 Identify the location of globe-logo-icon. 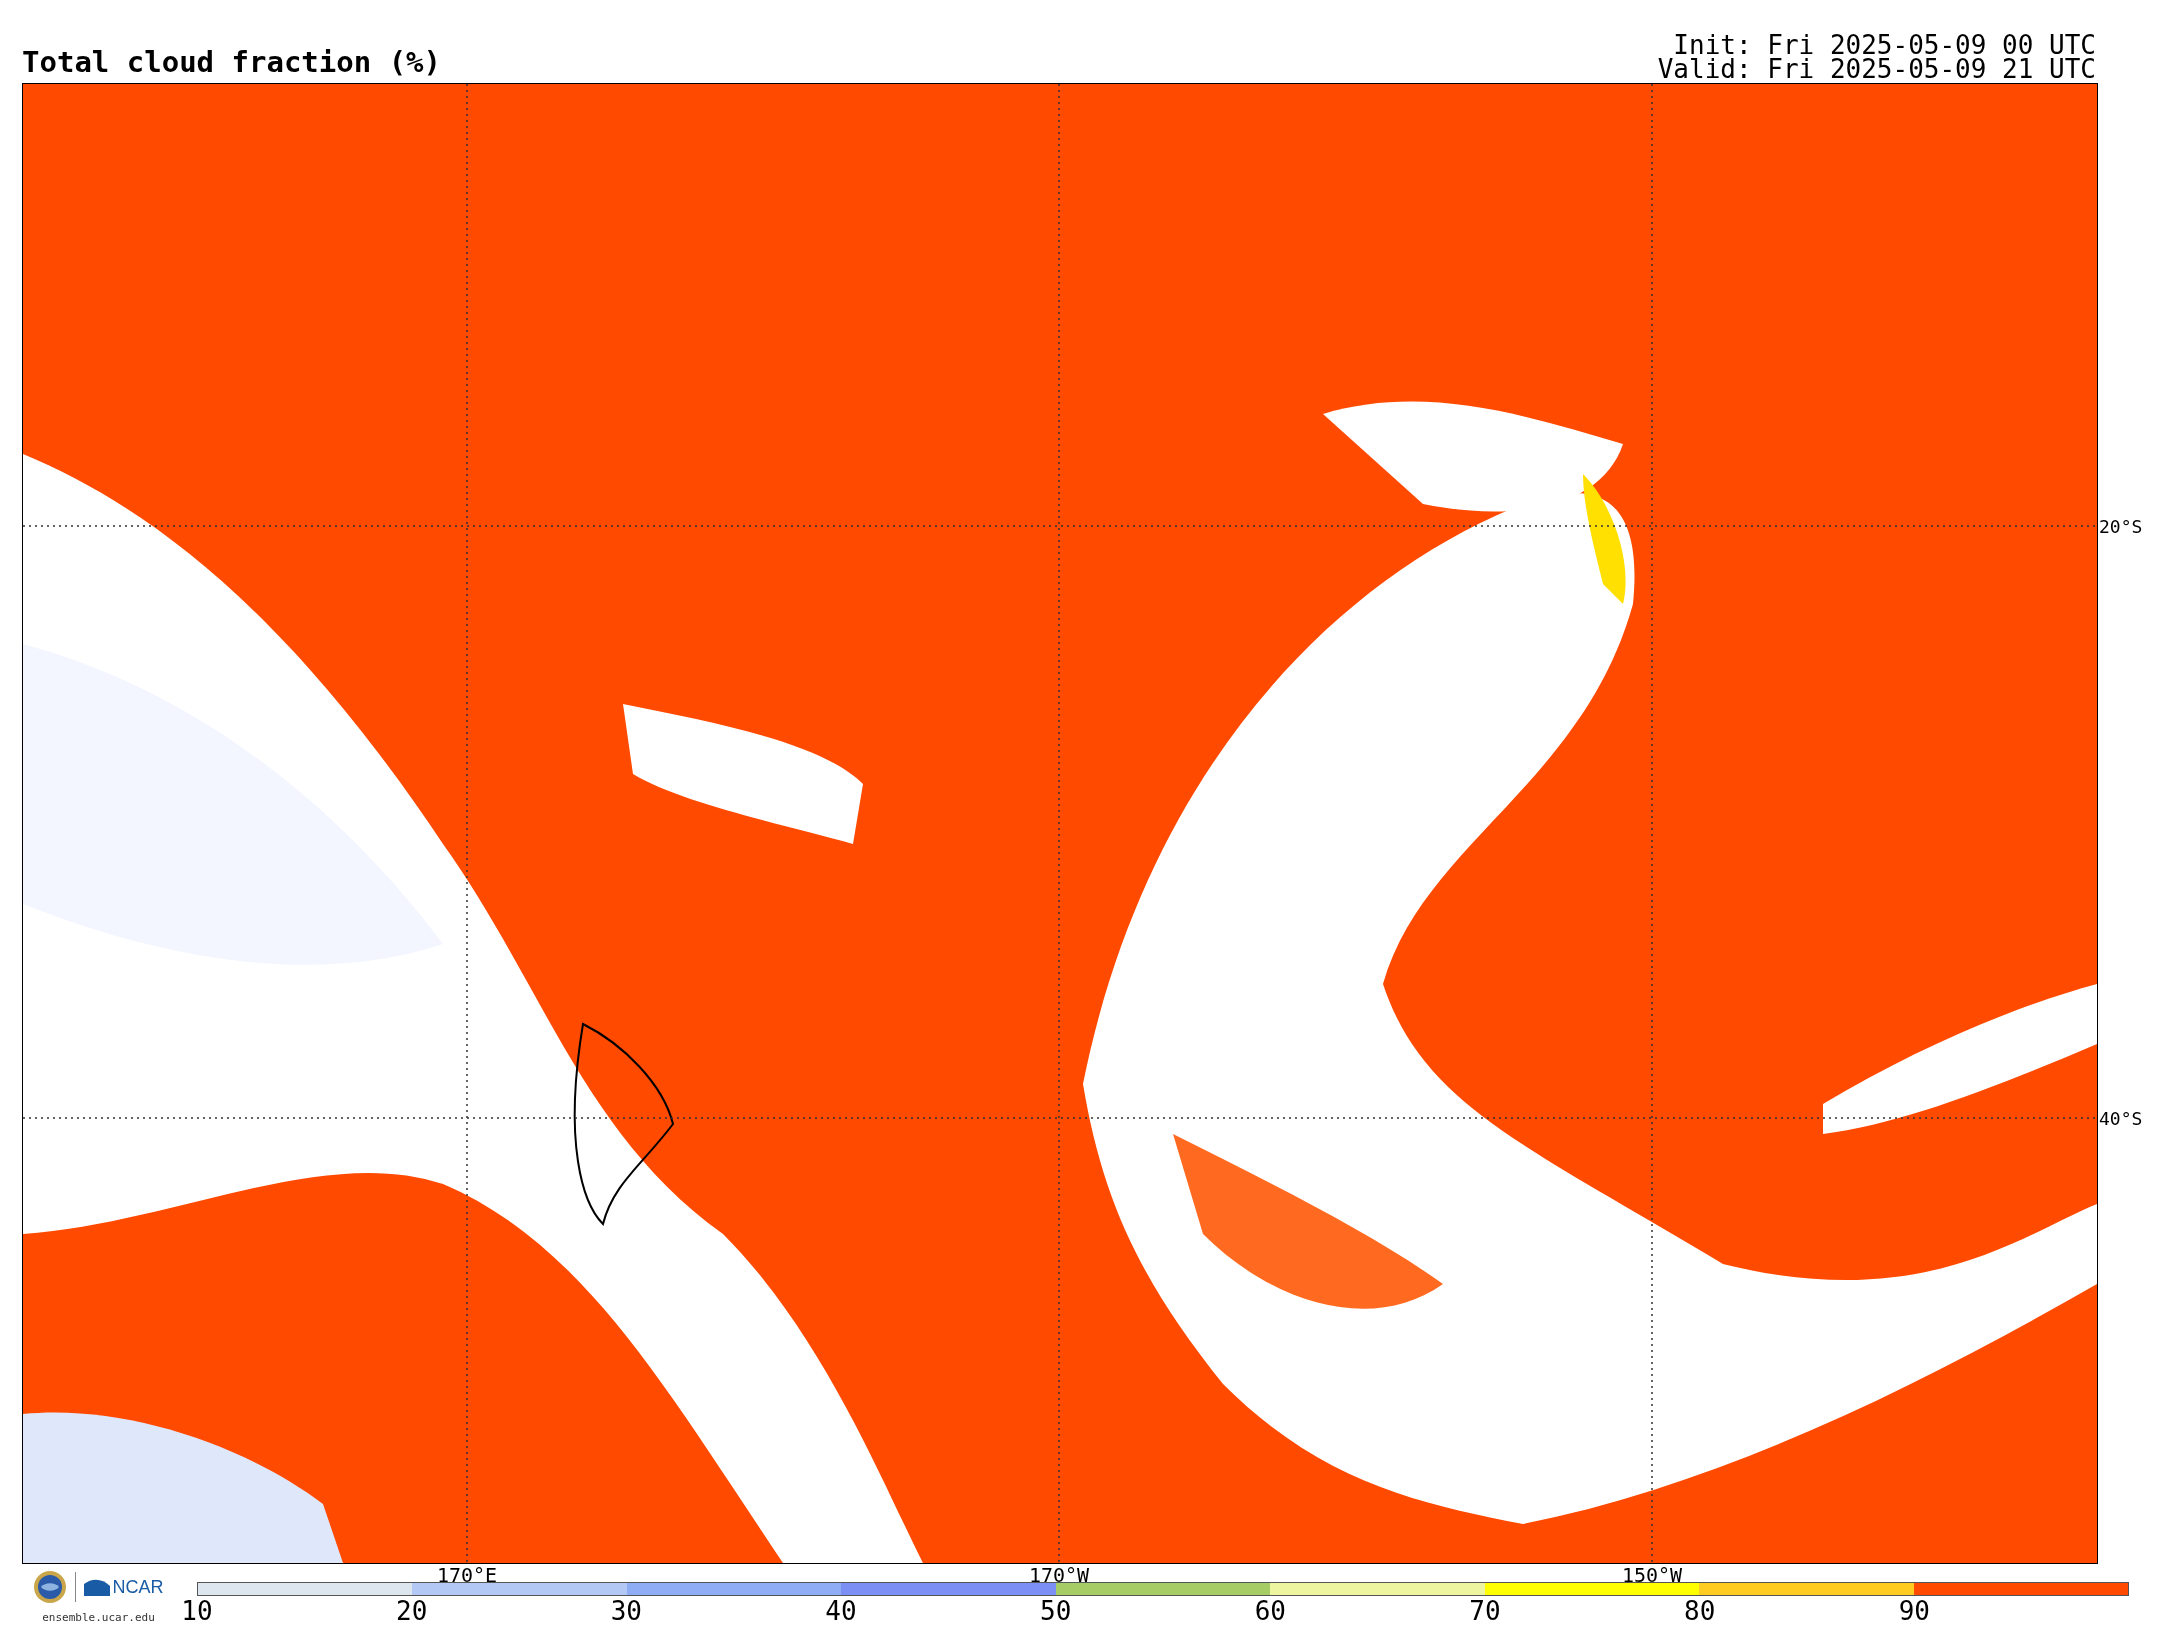
(50, 1587).